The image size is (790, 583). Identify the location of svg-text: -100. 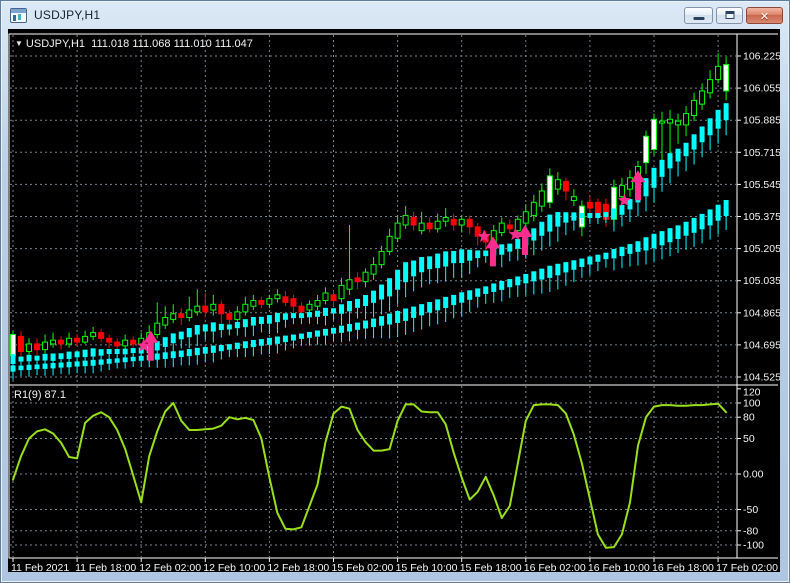
(753, 546).